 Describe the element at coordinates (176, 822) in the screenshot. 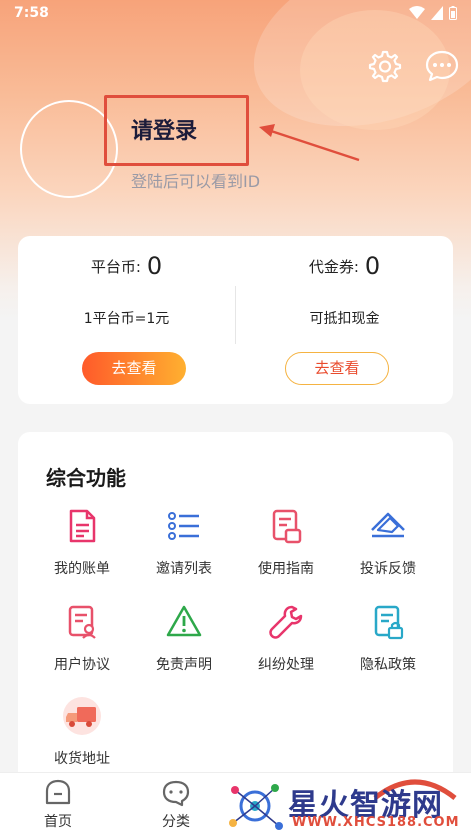

I see `tab-label: 分类` at that location.